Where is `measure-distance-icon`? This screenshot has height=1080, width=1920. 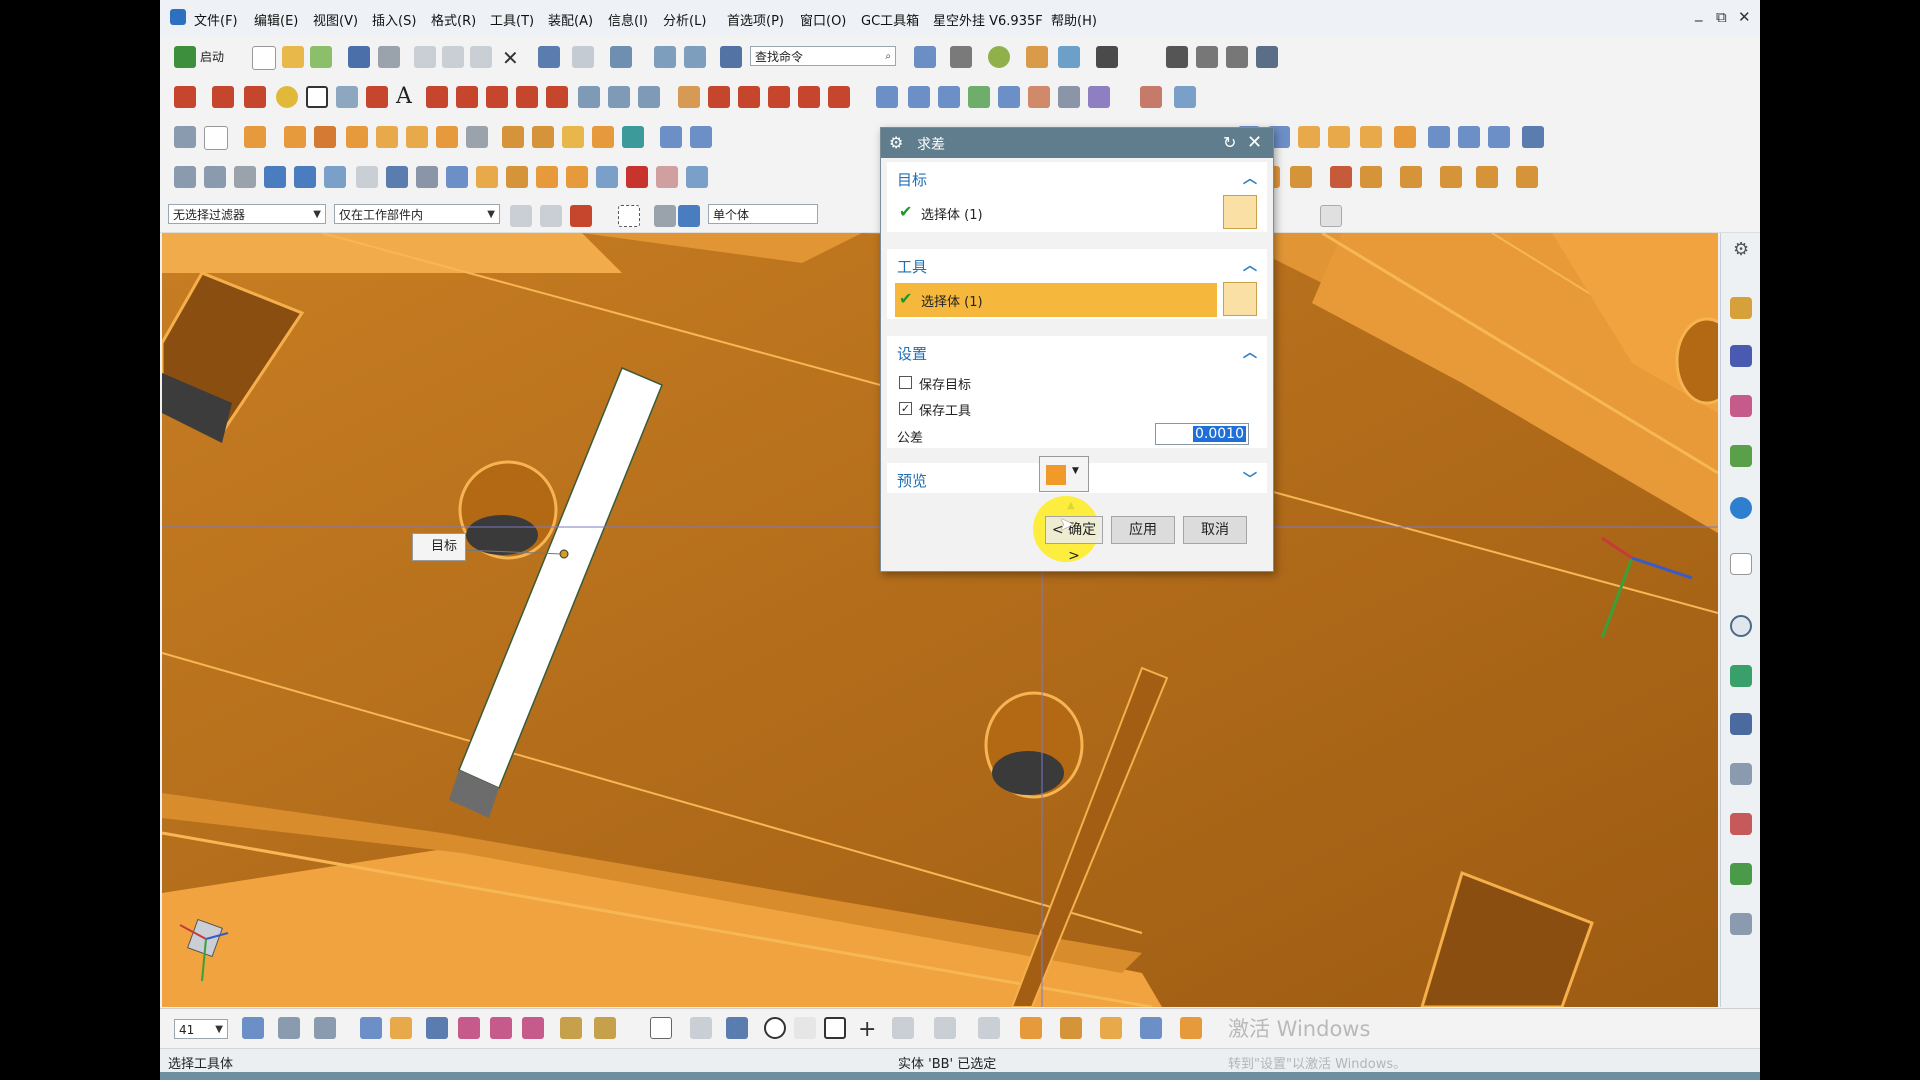 measure-distance-icon is located at coordinates (571, 1028).